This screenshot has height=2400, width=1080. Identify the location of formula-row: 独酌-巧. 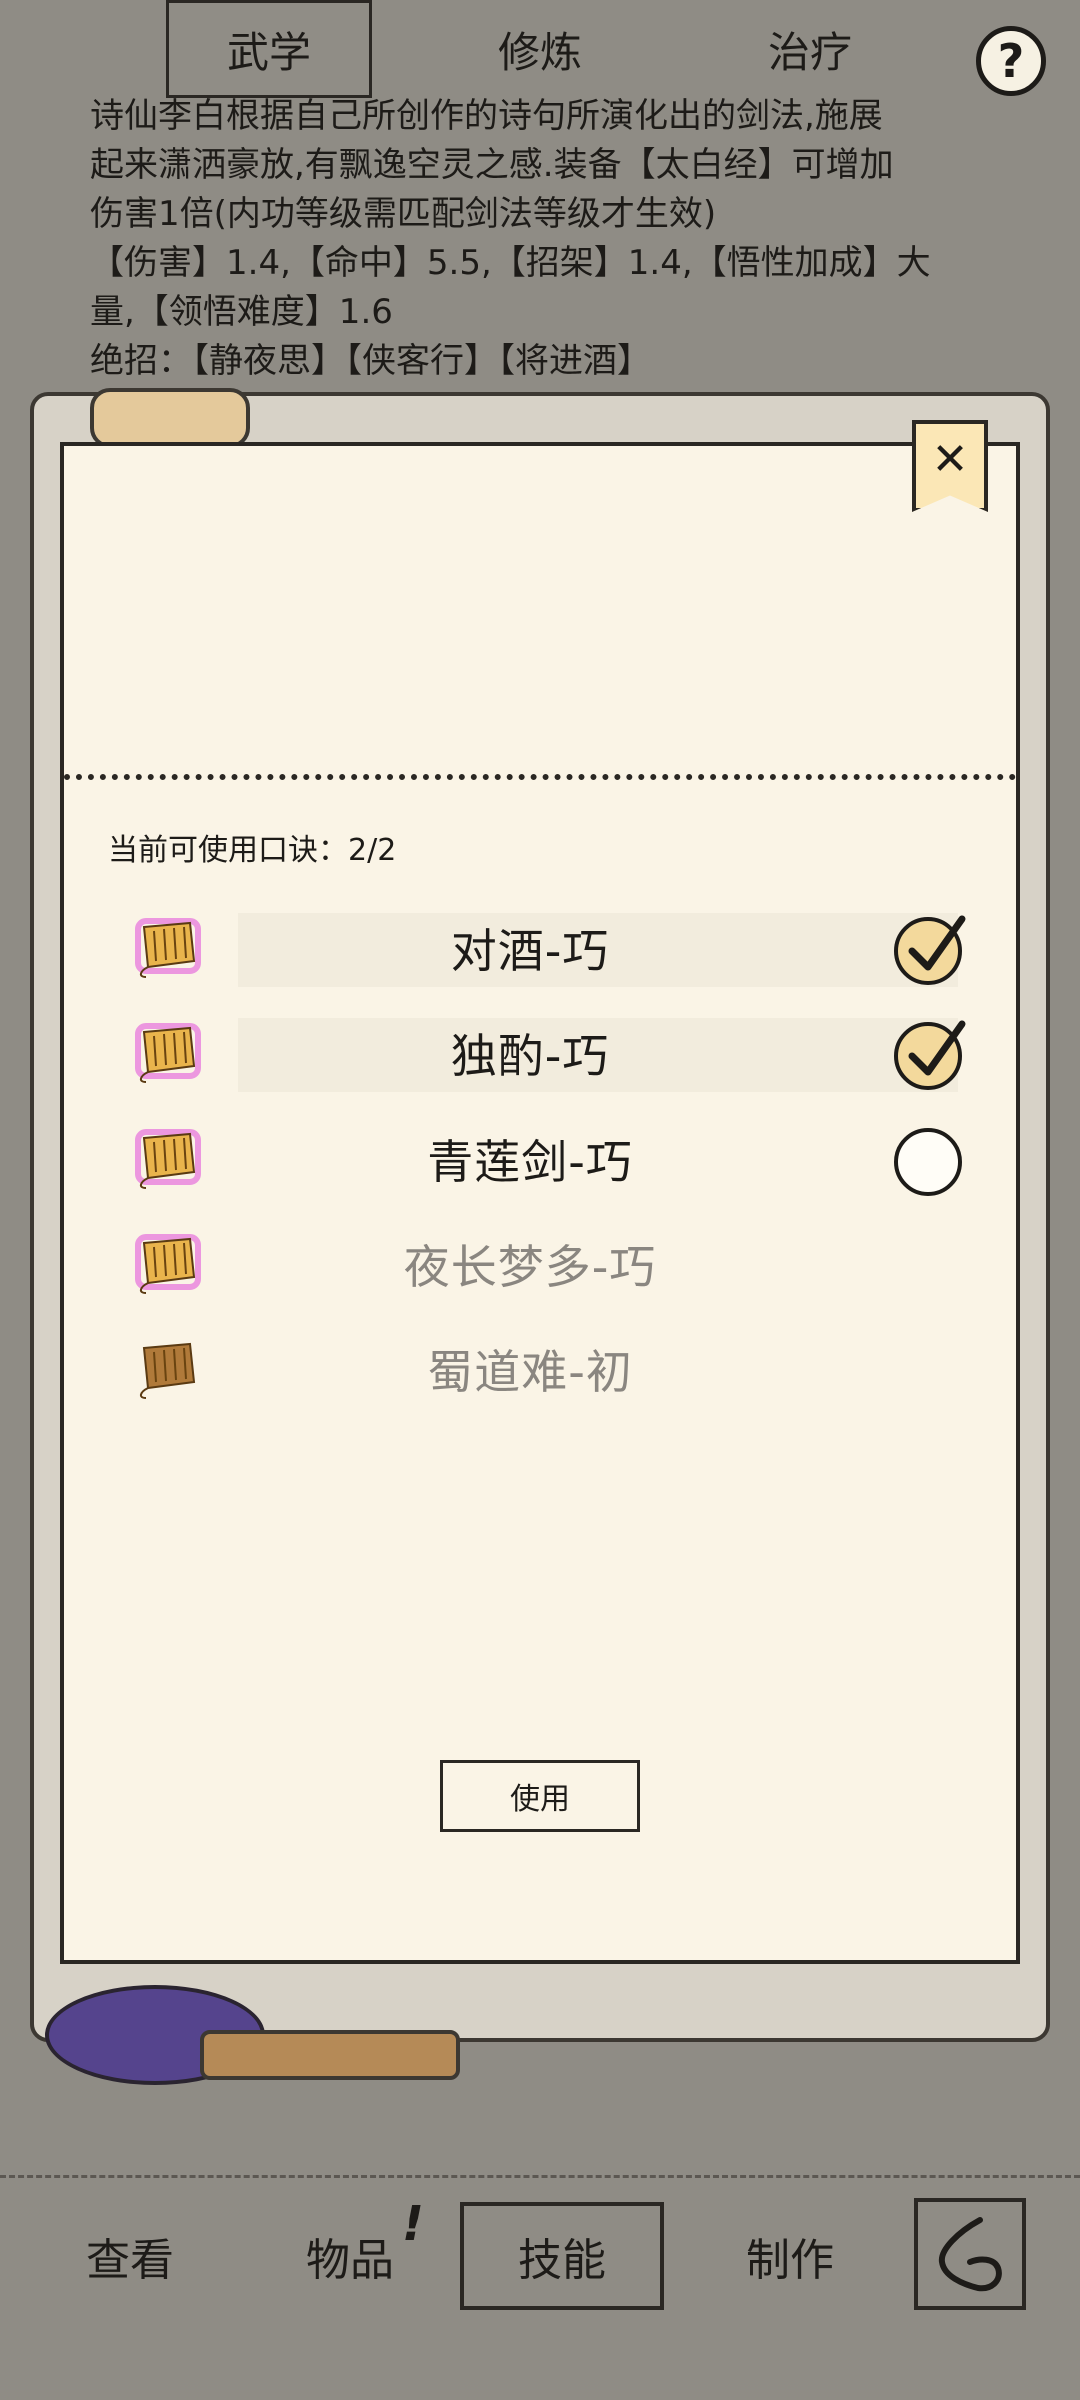
(545, 1053).